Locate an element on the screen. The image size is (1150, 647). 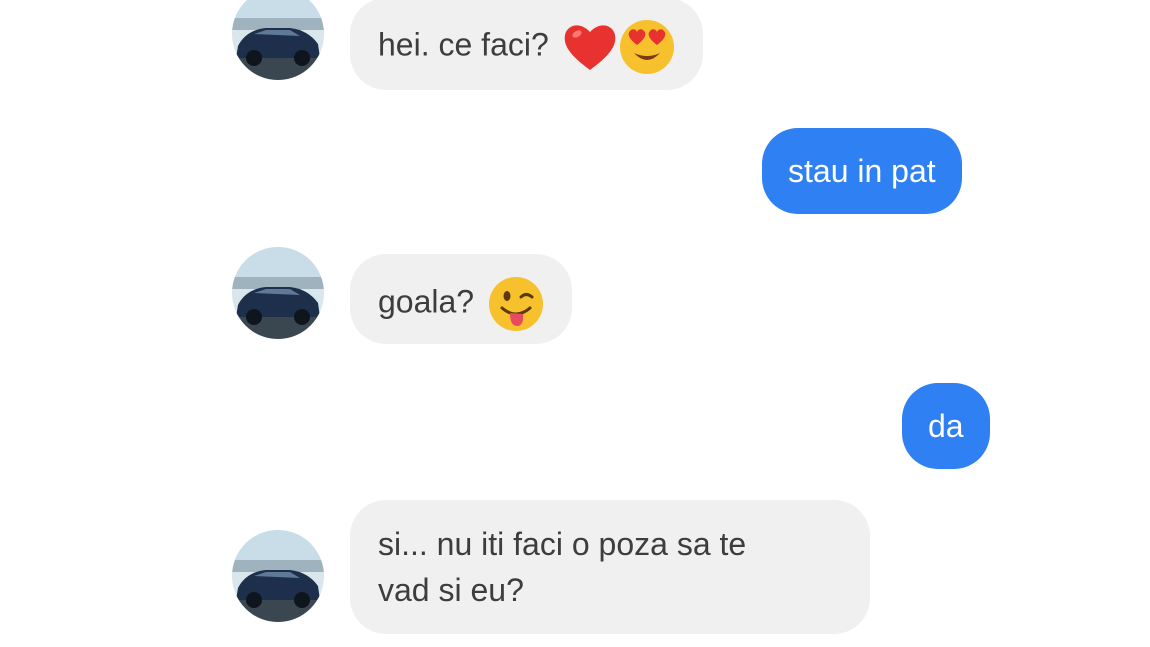
message-text: da is located at coordinates (946, 426).